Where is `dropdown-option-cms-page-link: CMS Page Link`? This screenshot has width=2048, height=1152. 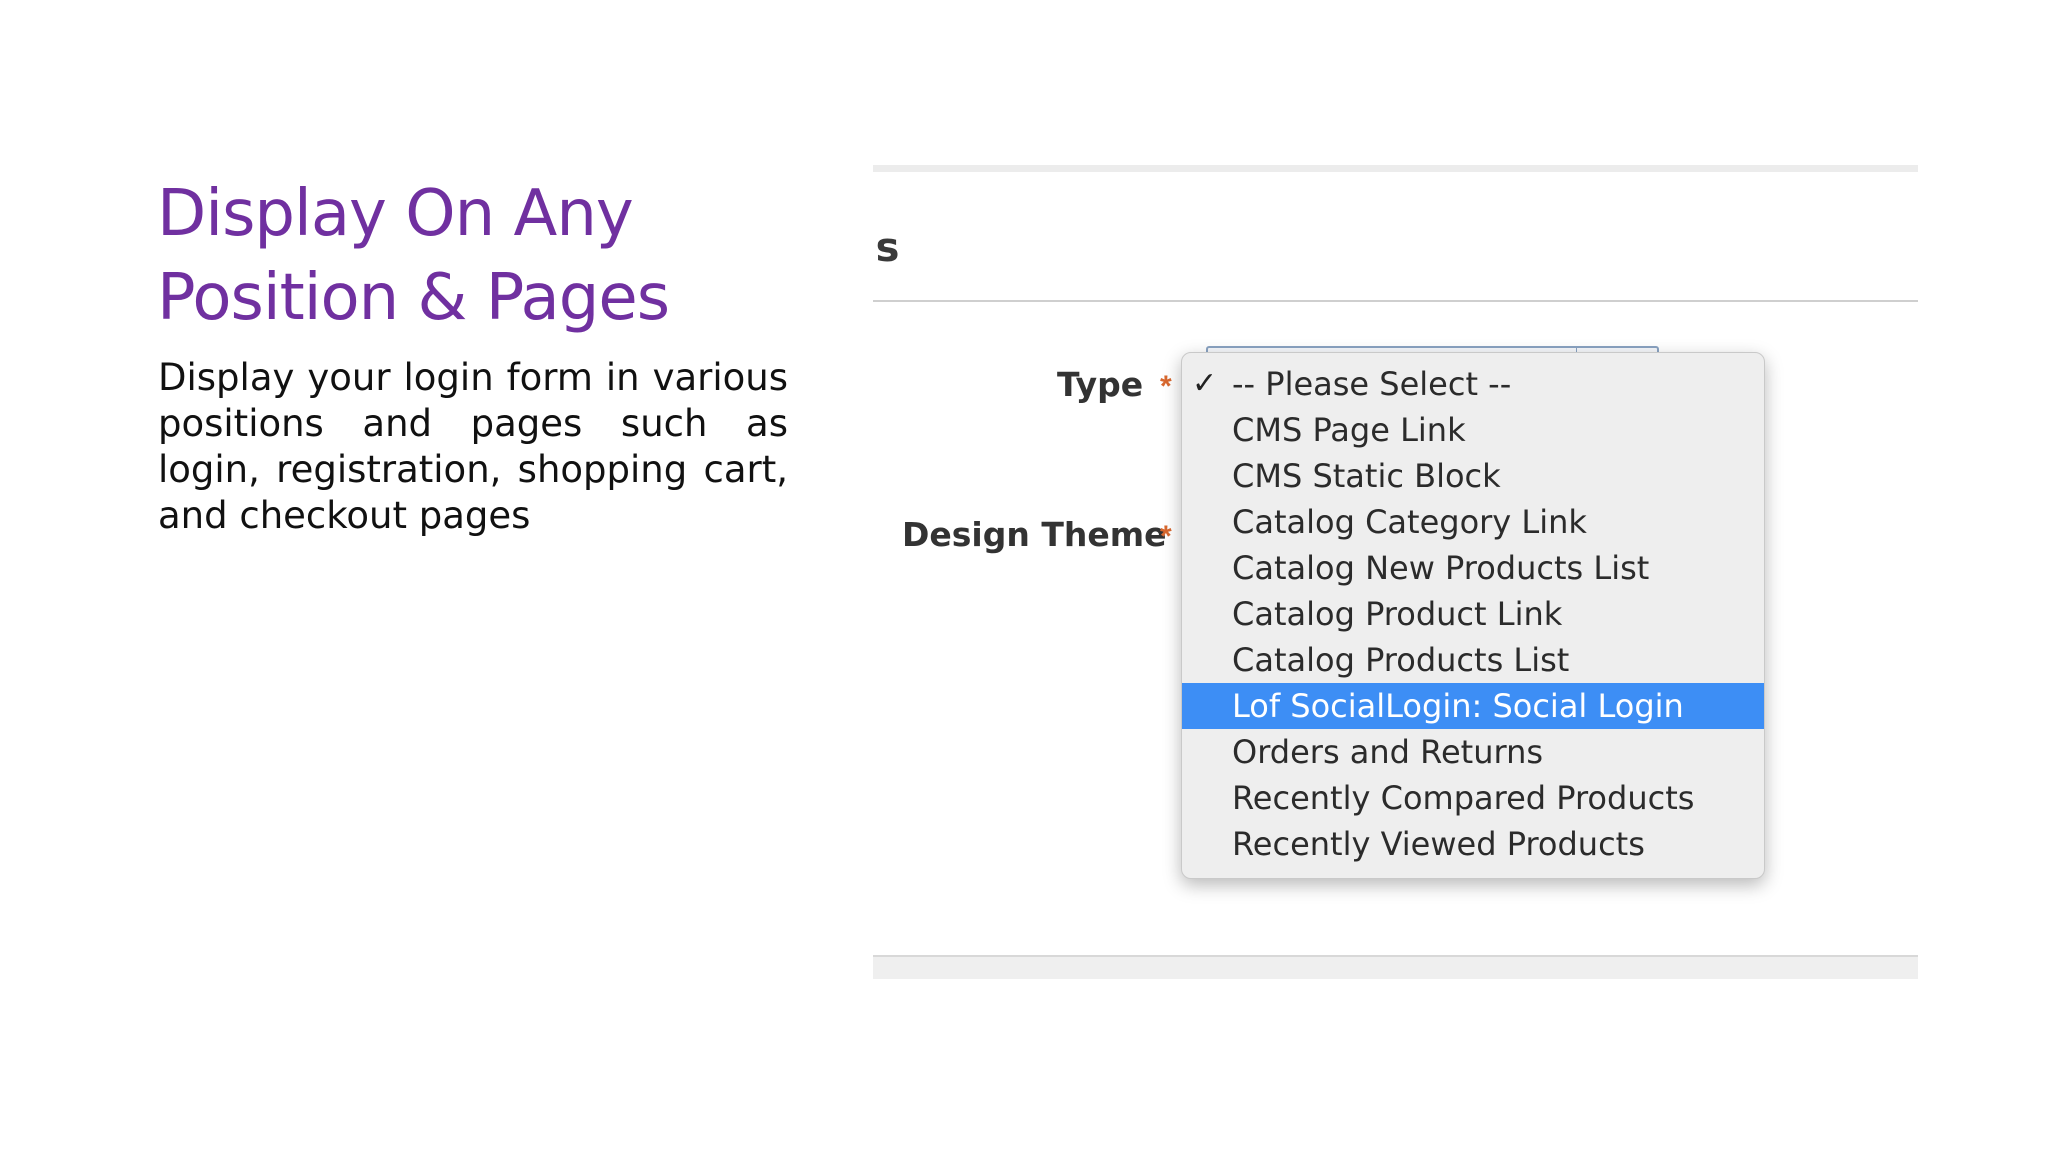
dropdown-option-cms-page-link: CMS Page Link is located at coordinates (1473, 430).